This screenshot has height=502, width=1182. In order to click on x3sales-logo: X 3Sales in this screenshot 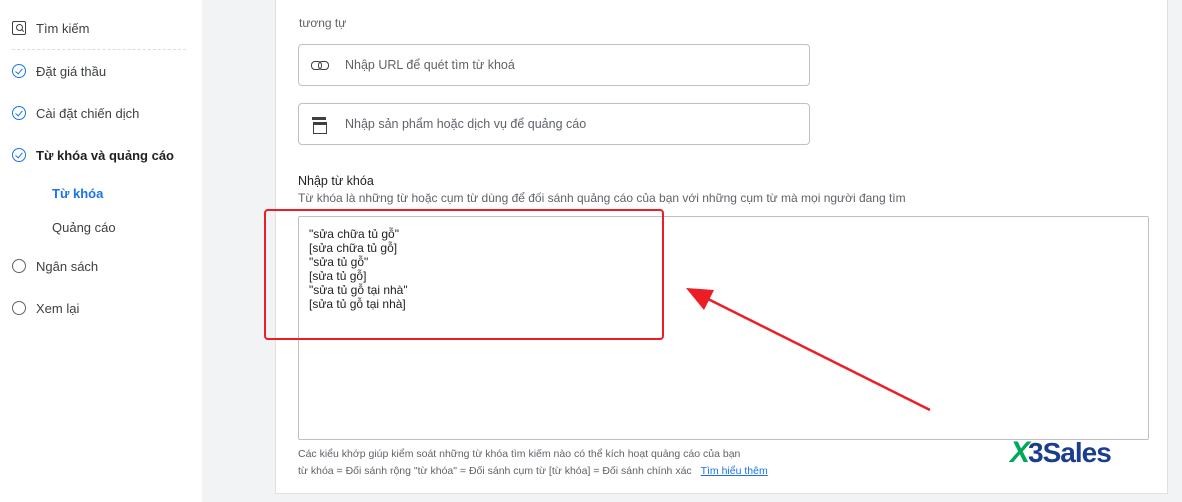, I will do `click(1061, 453)`.